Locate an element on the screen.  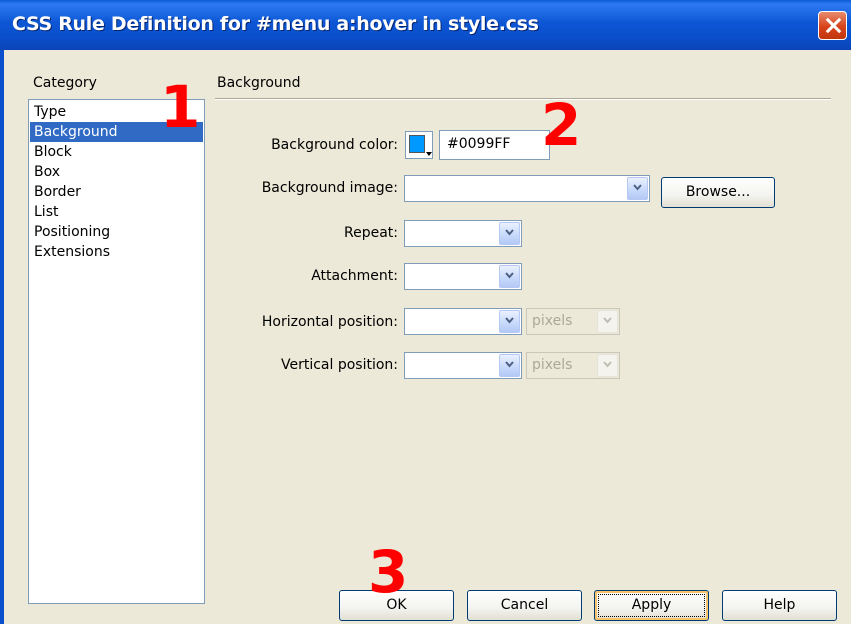
category-item-positioning: Positioning is located at coordinates (118, 232).